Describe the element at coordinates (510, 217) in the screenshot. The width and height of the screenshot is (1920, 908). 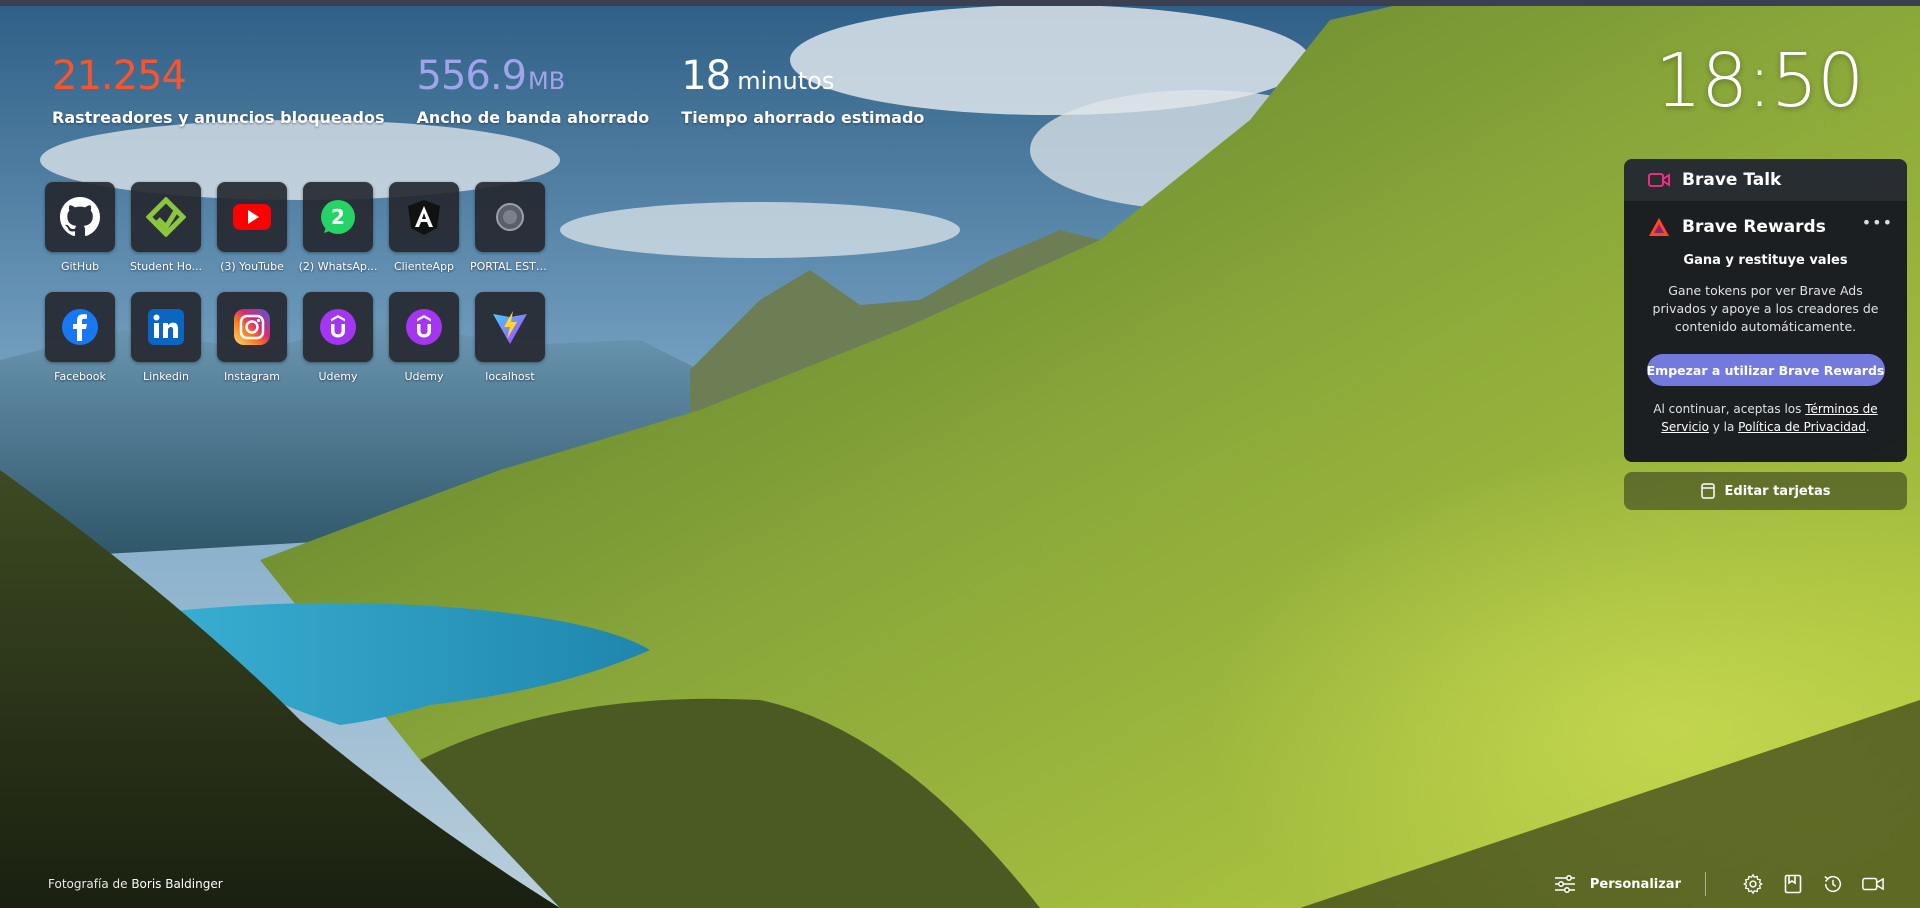
I see `portal-seal-icon` at that location.